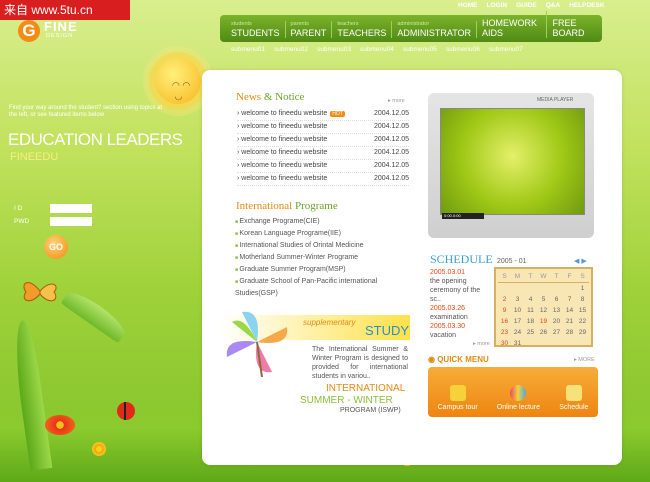  I want to click on calendar-day: 4, so click(530, 299).